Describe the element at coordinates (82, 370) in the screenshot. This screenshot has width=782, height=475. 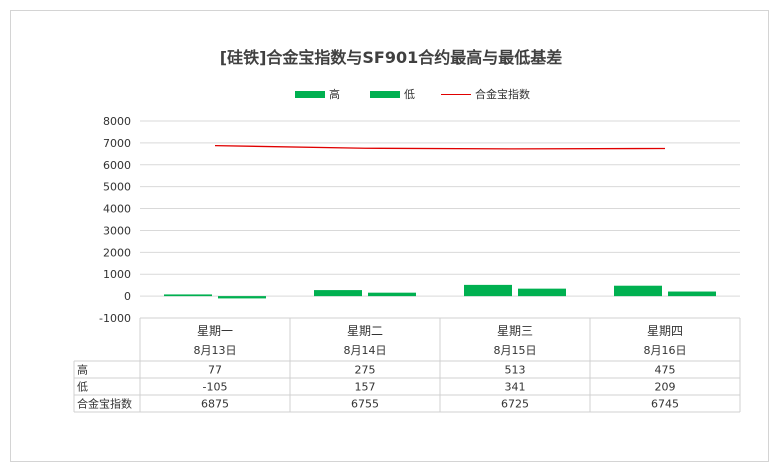
I see `table-row-label: 高` at that location.